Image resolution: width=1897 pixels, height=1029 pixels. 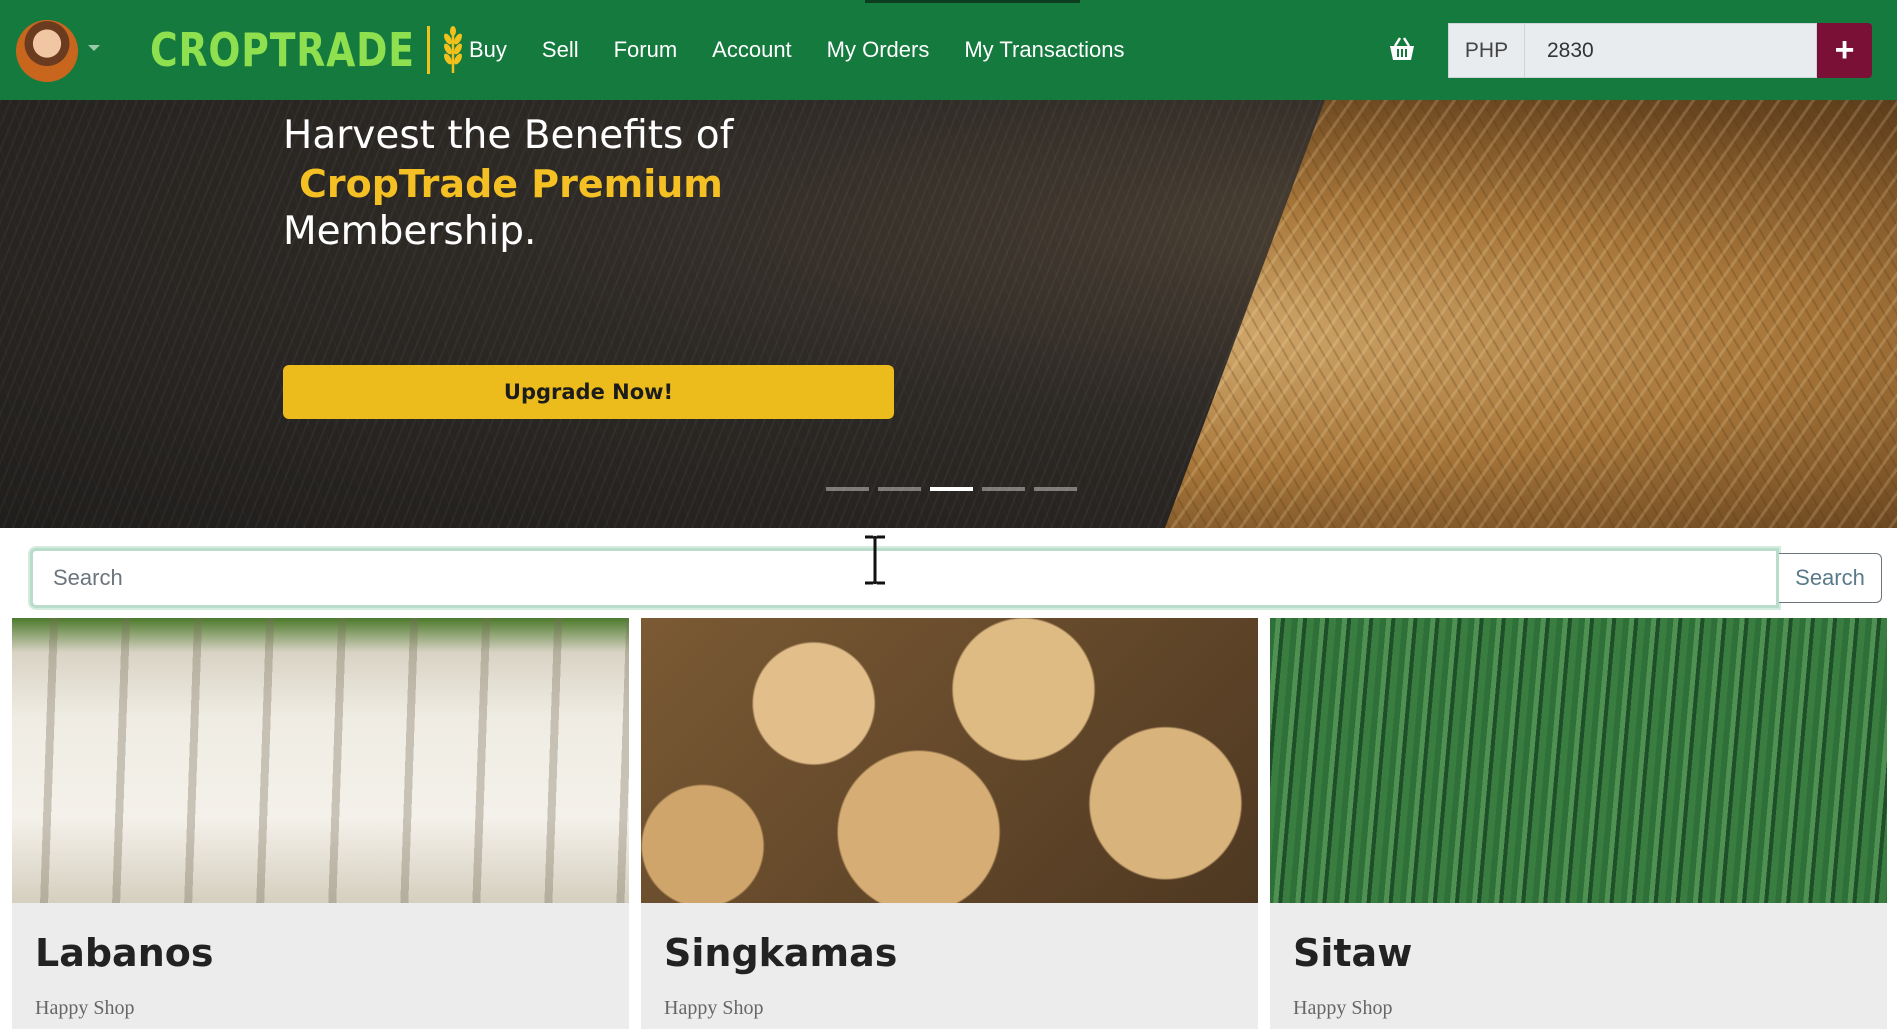 I want to click on product-card-body: Singkamas Happy Shop, so click(x=949, y=961).